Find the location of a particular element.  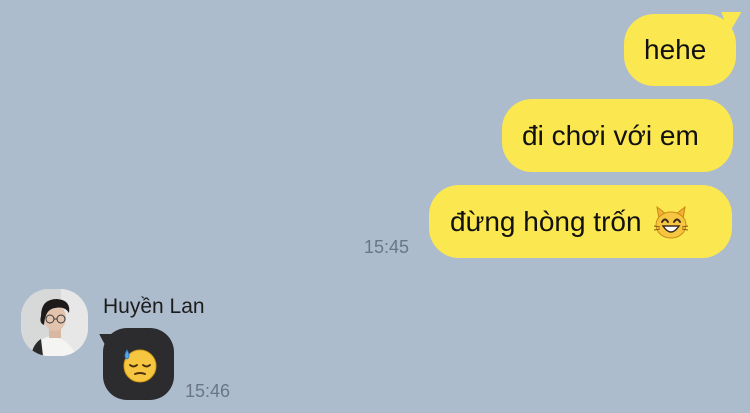

message-text: đừng hòng trốn is located at coordinates (546, 221).